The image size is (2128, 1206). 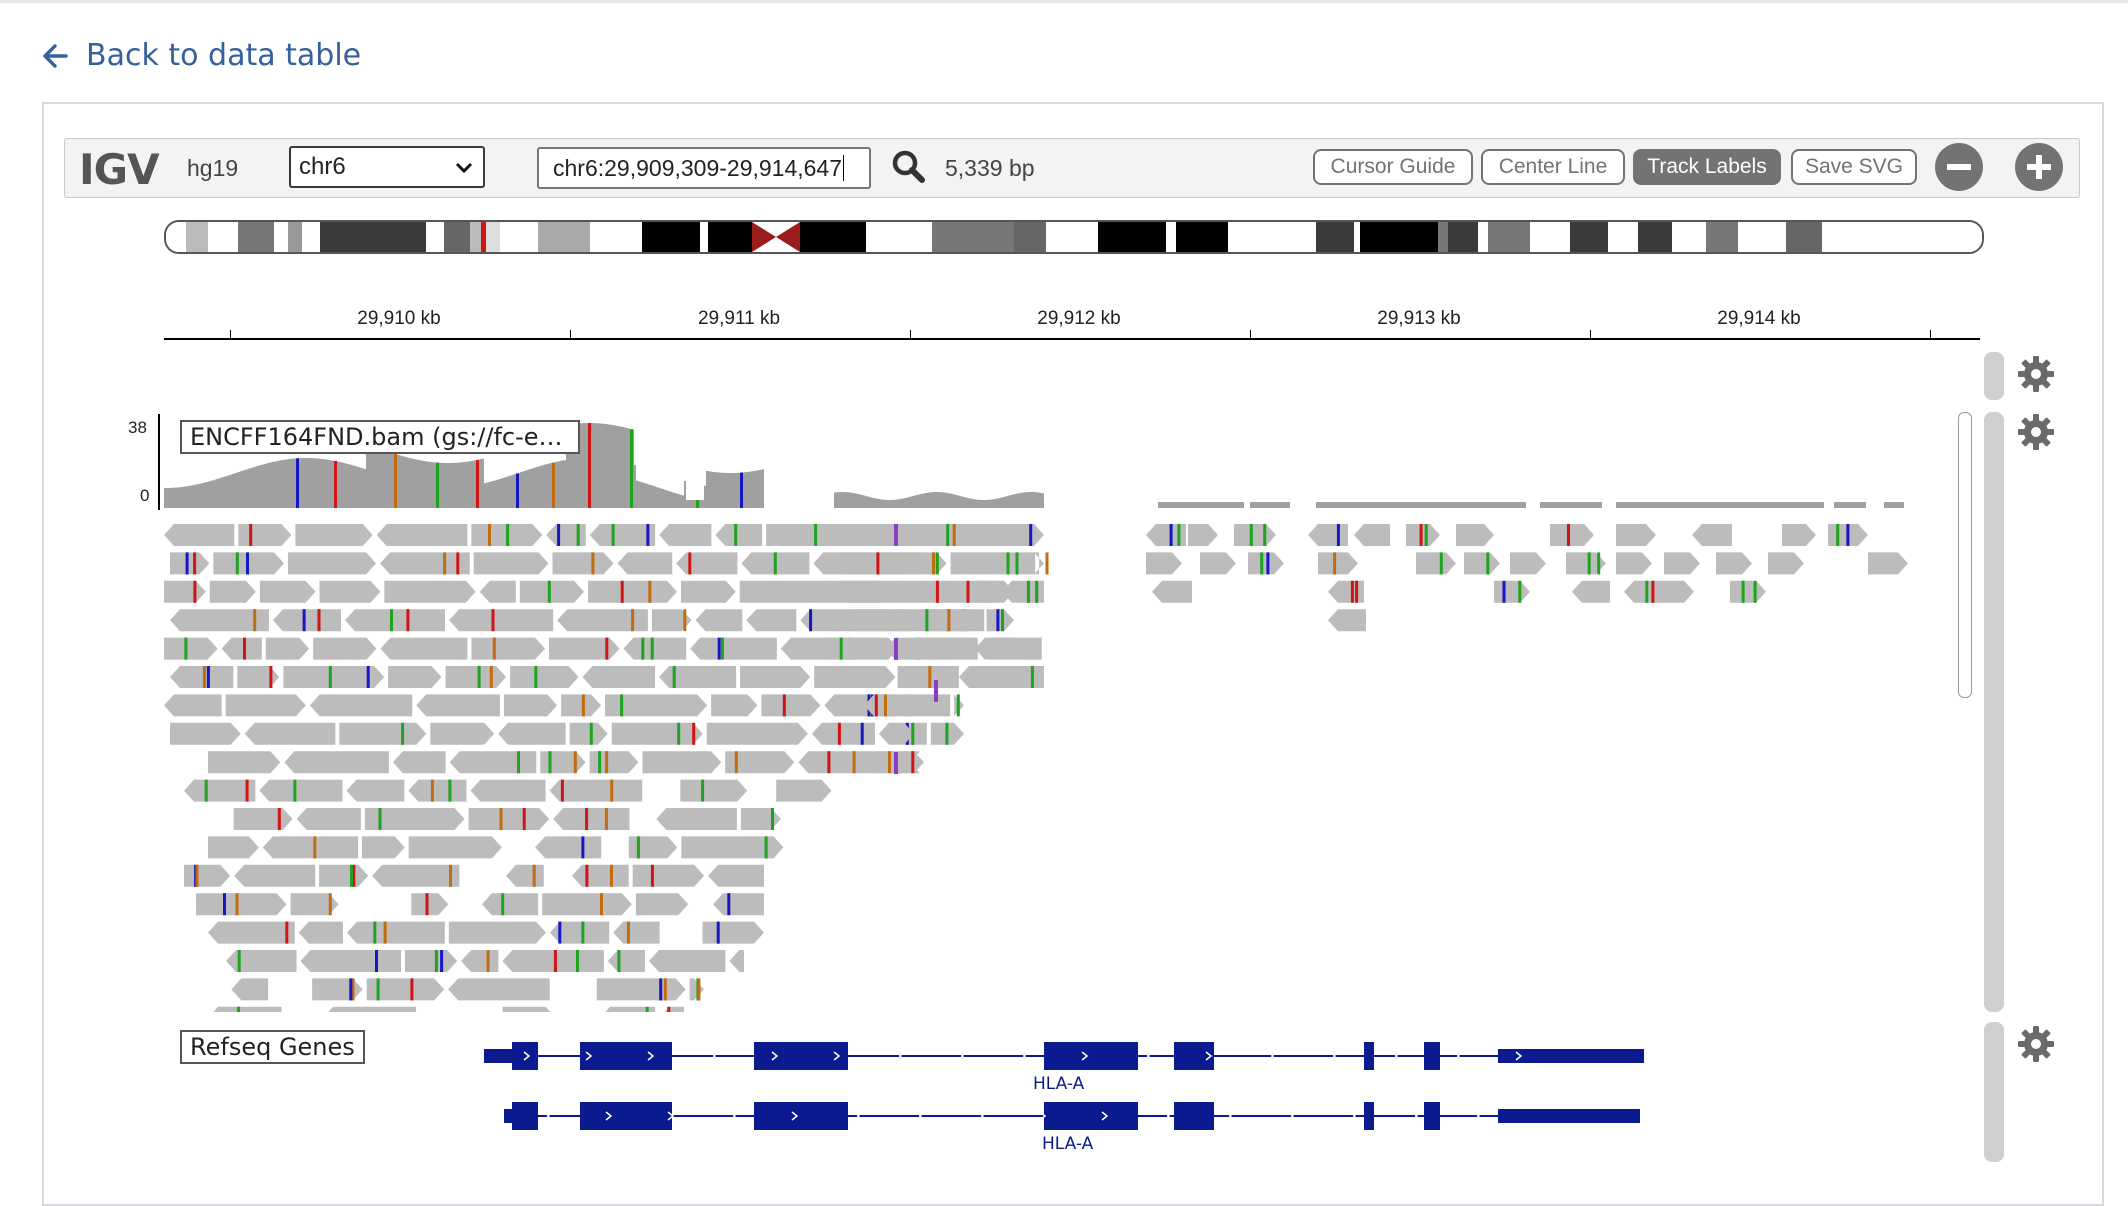 What do you see at coordinates (1959, 167) in the screenshot?
I see `zoom-out-icon` at bounding box center [1959, 167].